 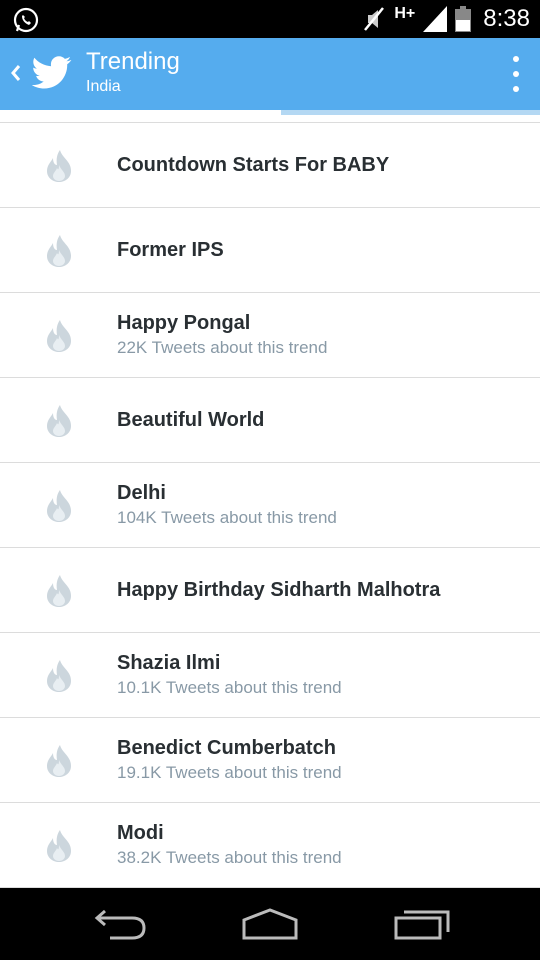 I want to click on trend-text: Modi 38.2K Tweets about this trend, so click(x=229, y=845).